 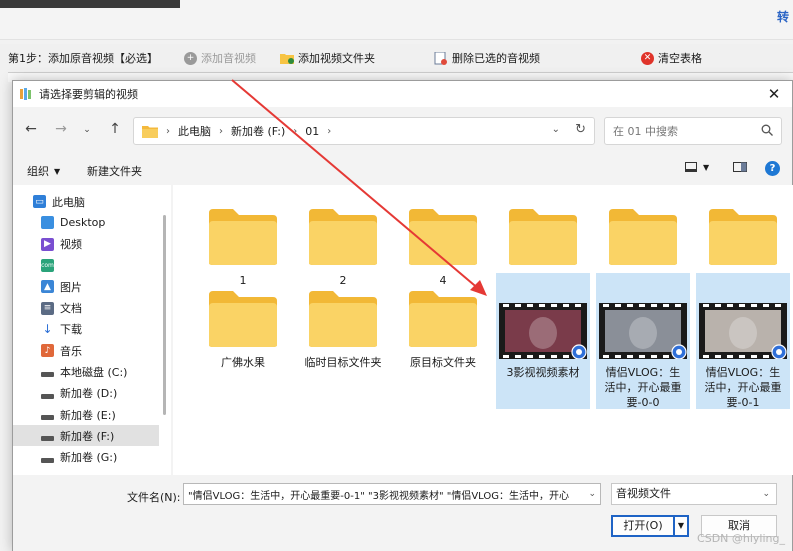 I want to click on sidebar-item: ▭ 此电脑, so click(x=86, y=201).